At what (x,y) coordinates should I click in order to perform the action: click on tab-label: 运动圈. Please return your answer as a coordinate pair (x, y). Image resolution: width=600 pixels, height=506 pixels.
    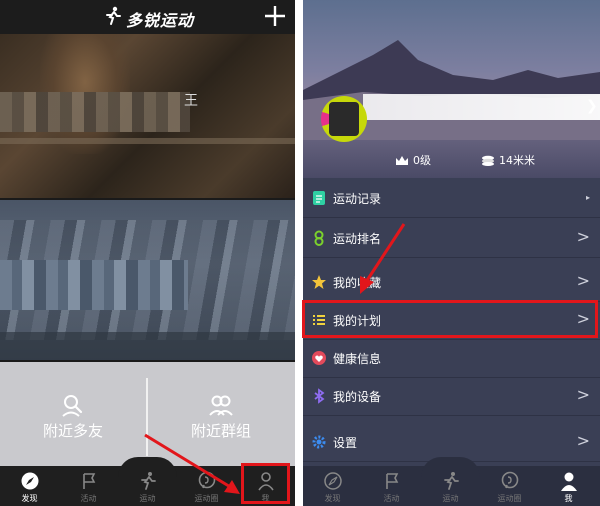
    Looking at the image, I should click on (509, 498).